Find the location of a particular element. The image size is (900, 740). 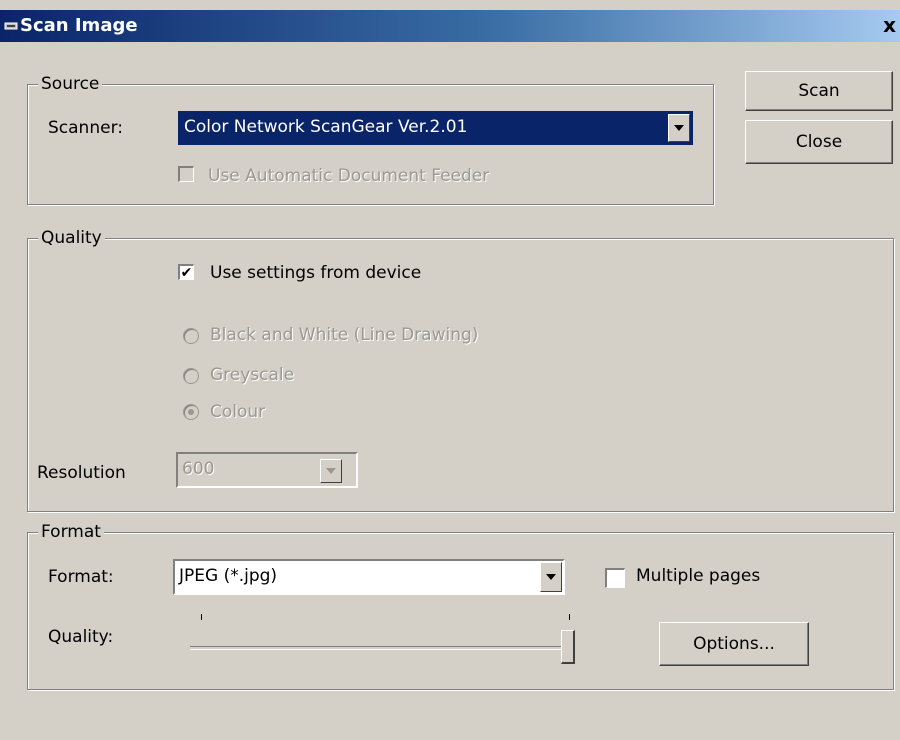

close-button: Close is located at coordinates (819, 142).